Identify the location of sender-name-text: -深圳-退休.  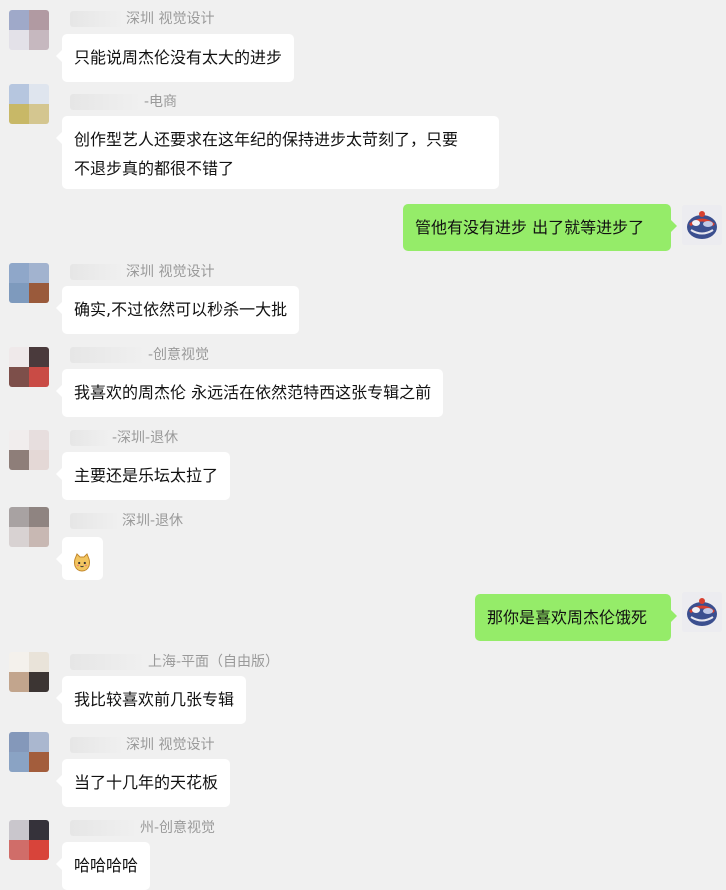
(145, 438).